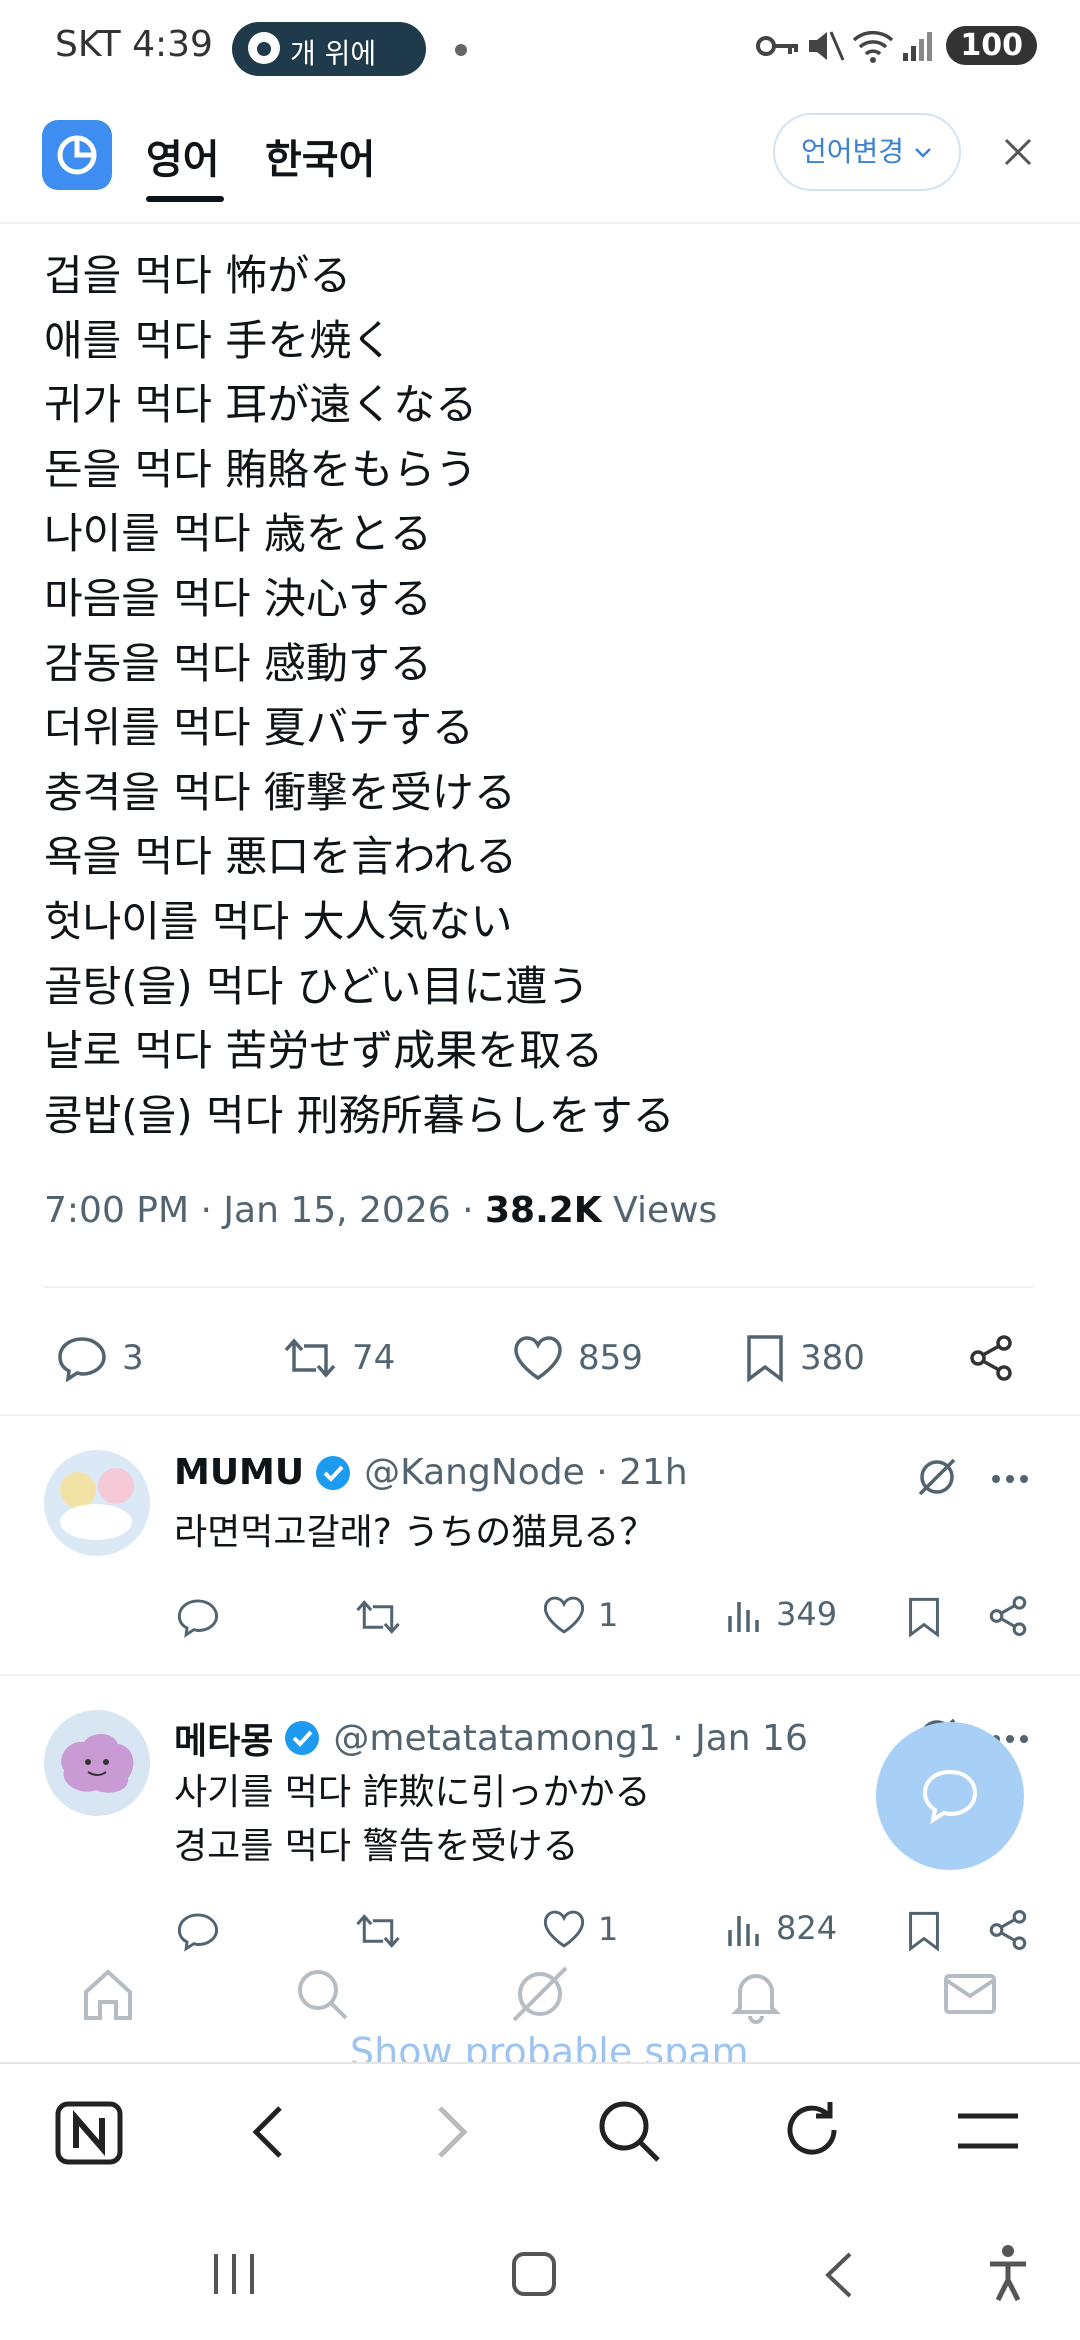 The height and width of the screenshot is (2340, 1080). I want to click on mail-icon, so click(970, 1994).